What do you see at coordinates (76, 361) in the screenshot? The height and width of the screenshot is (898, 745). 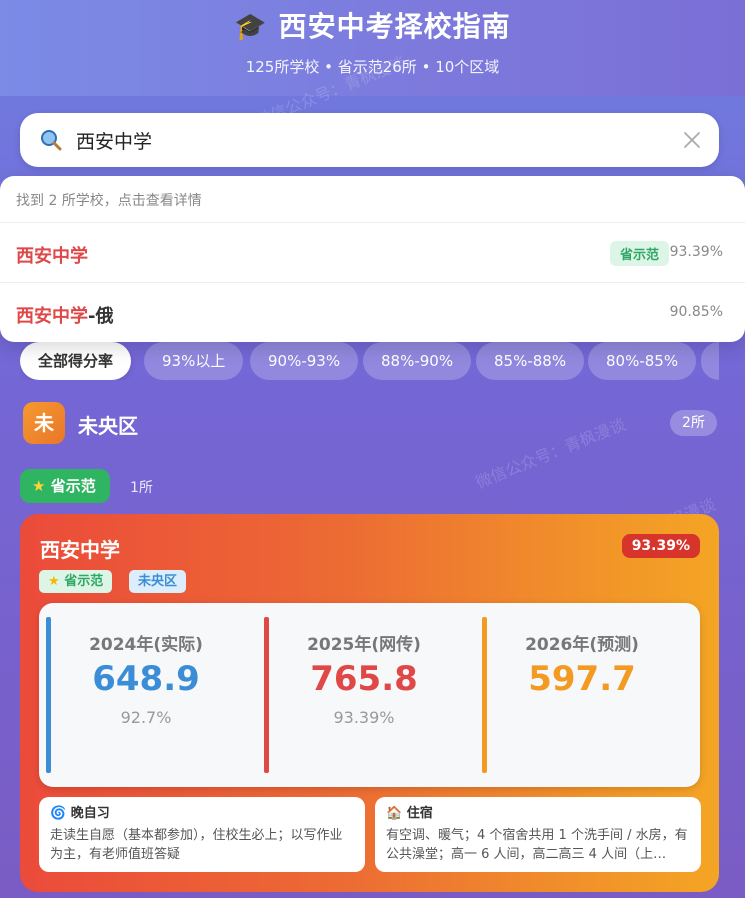 I see `filter-chip-all: 全部得分率` at bounding box center [76, 361].